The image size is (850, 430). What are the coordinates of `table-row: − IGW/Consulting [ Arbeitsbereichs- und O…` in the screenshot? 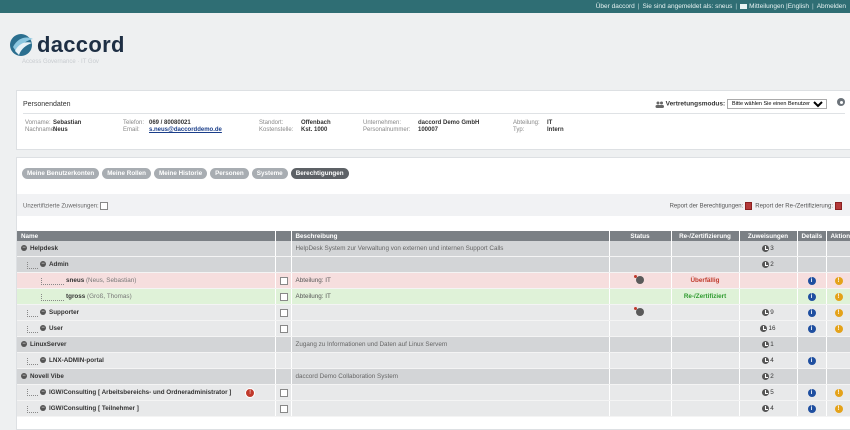 It's located at (433, 392).